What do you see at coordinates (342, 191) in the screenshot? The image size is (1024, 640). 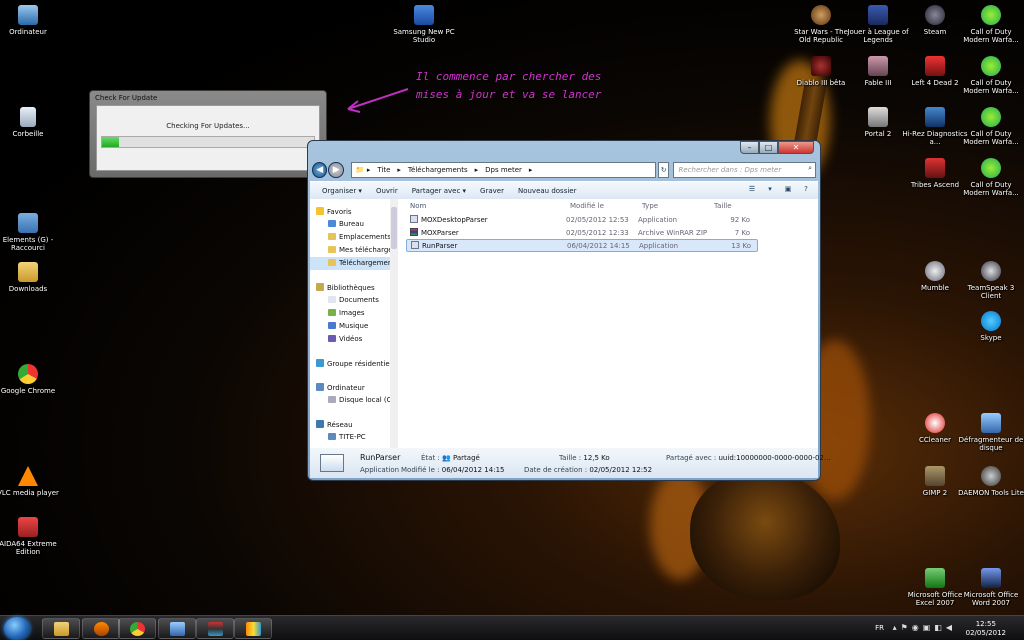 I see `organize-button: Organiser ▾` at bounding box center [342, 191].